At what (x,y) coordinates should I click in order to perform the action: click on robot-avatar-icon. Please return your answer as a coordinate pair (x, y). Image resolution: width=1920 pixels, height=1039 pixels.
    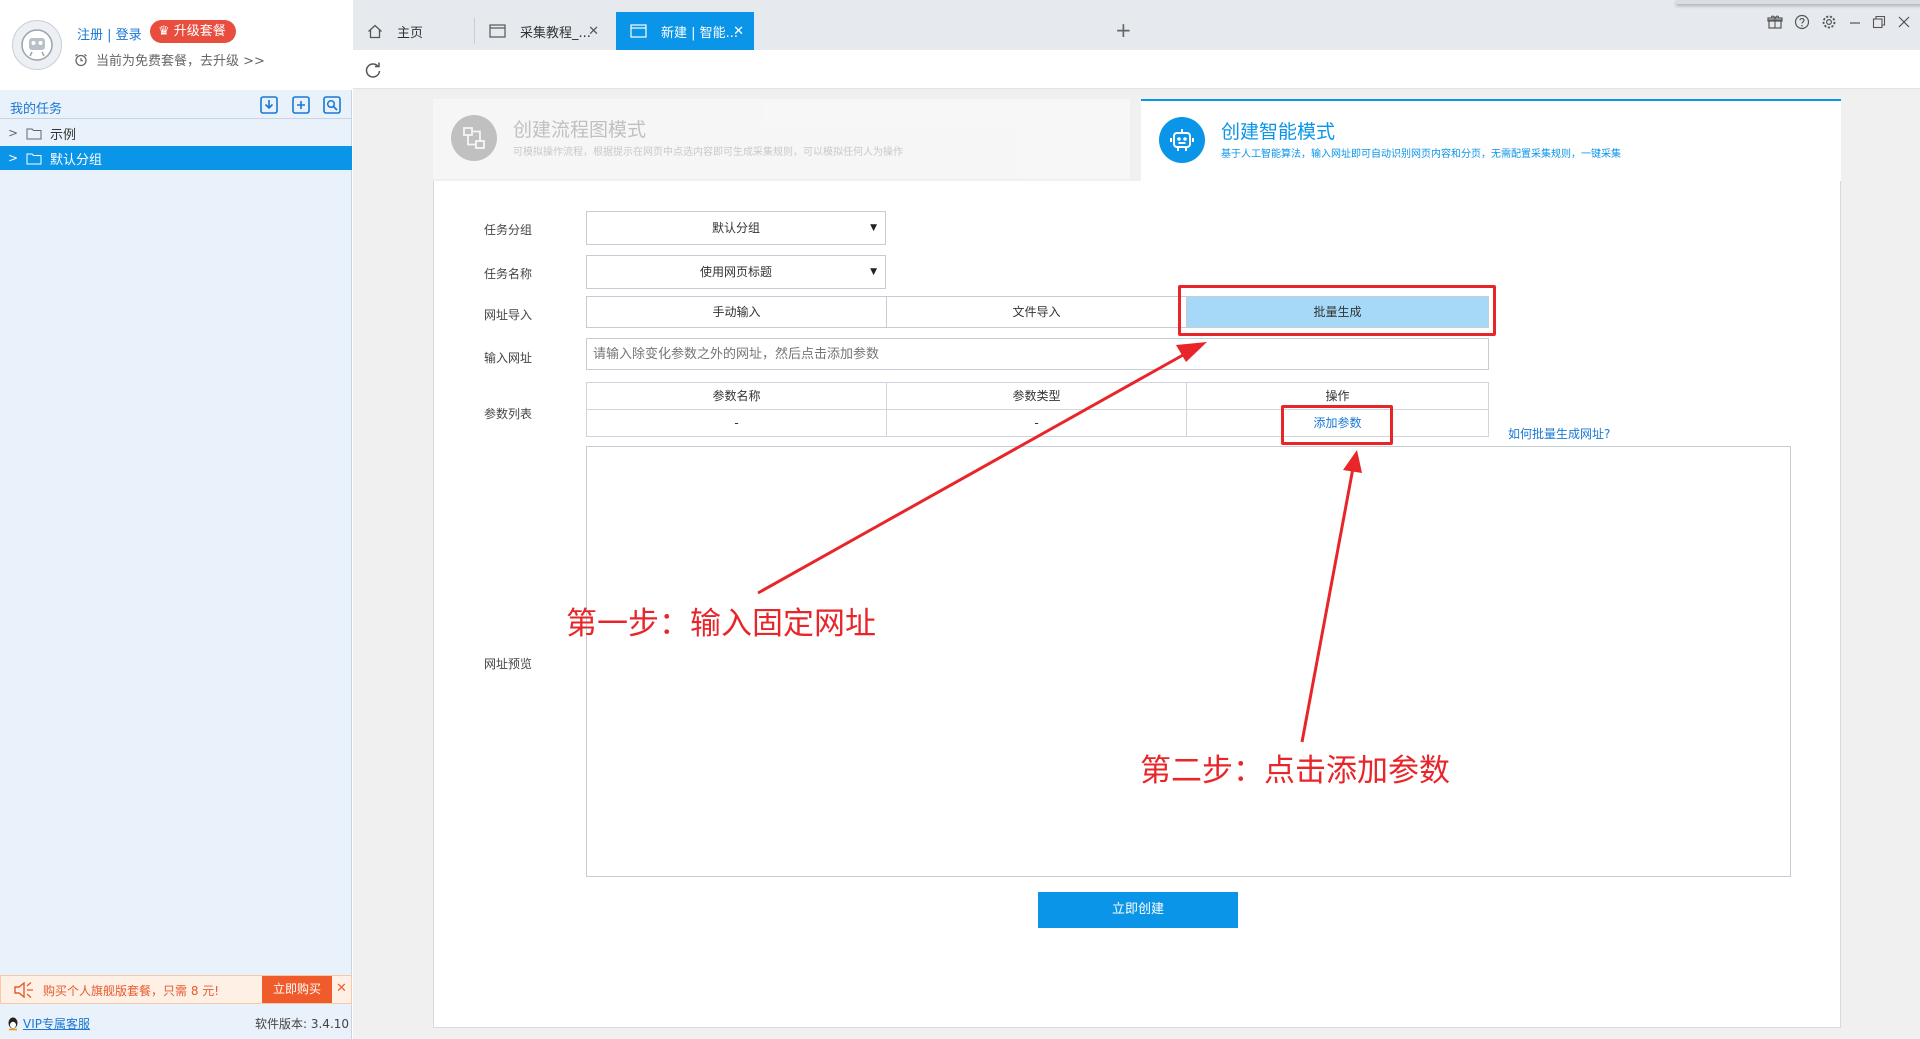
    Looking at the image, I should click on (37, 45).